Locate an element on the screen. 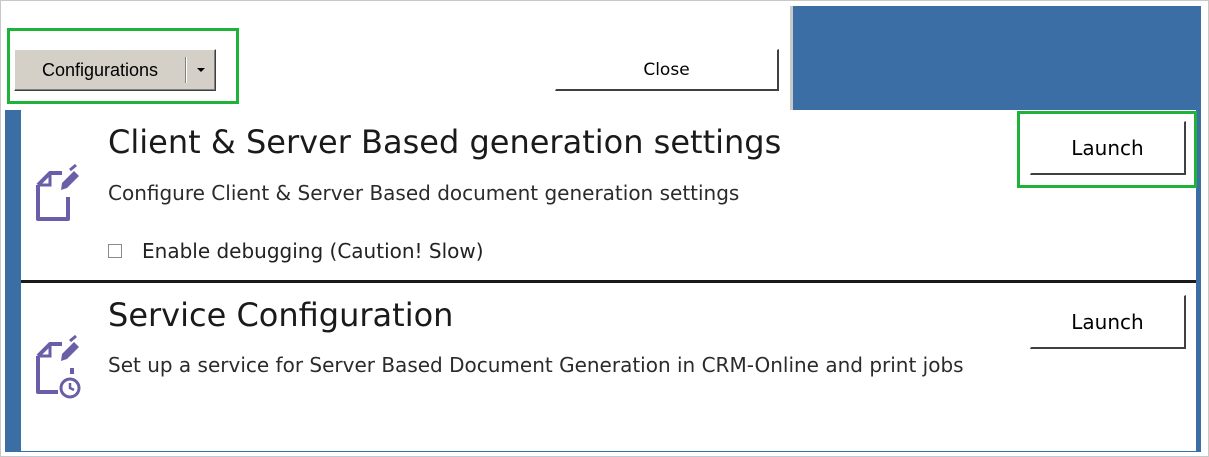 Image resolution: width=1209 pixels, height=457 pixels. chevron-down-icon is located at coordinates (200, 70).